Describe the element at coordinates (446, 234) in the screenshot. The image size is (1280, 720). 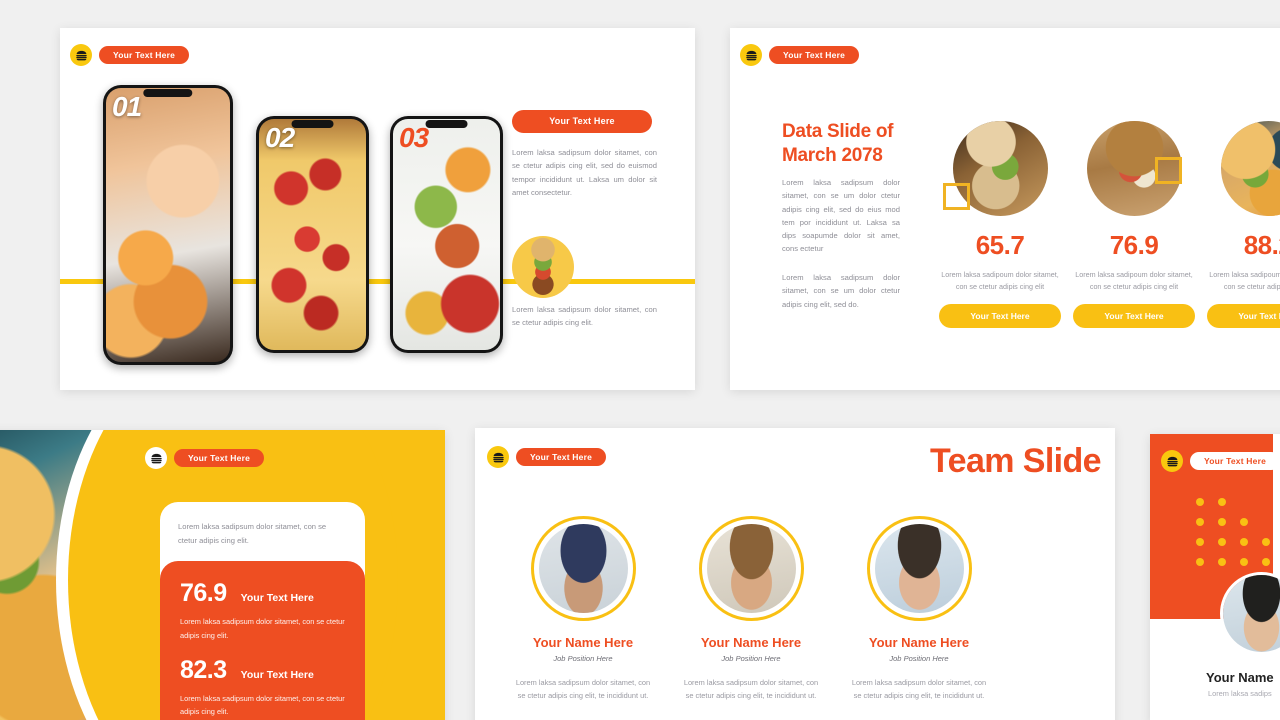
I see `phone-mockup-3: 03` at that location.